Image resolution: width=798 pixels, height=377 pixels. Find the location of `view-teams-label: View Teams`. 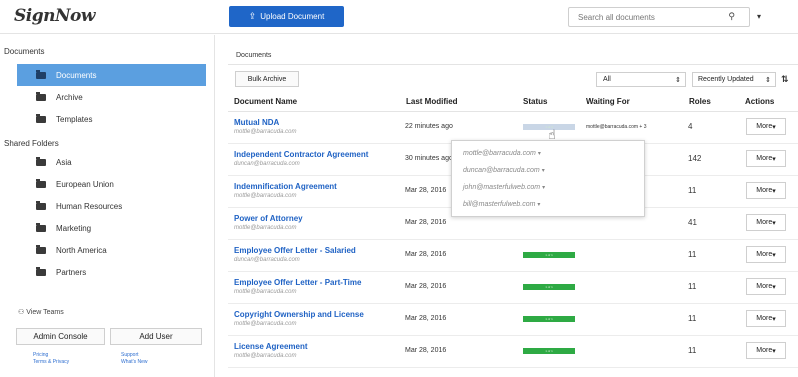

view-teams-label: View Teams is located at coordinates (45, 312).